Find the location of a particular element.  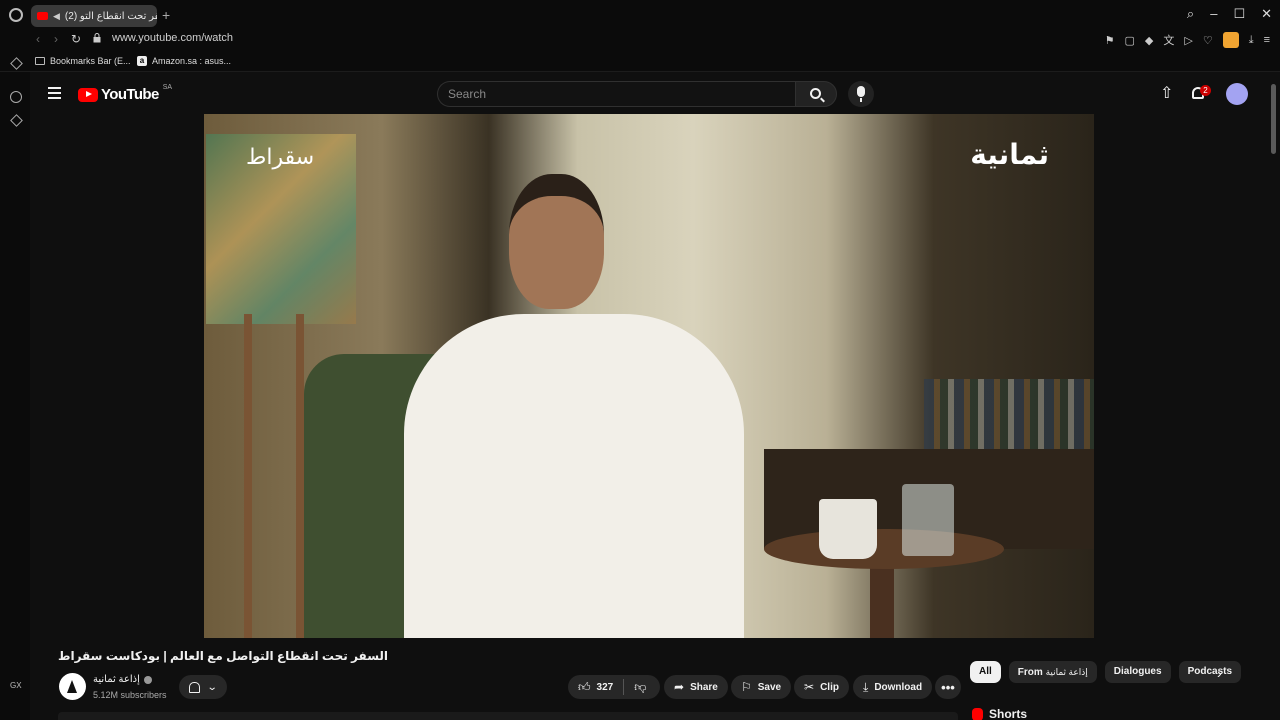

youtube-play-icon is located at coordinates (88, 94).